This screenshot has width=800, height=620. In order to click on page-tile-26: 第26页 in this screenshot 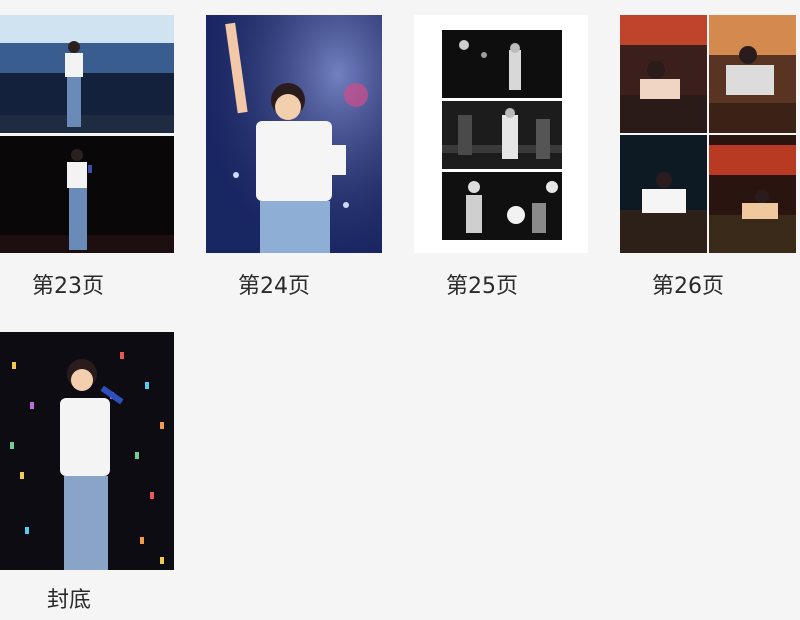, I will do `click(710, 160)`.